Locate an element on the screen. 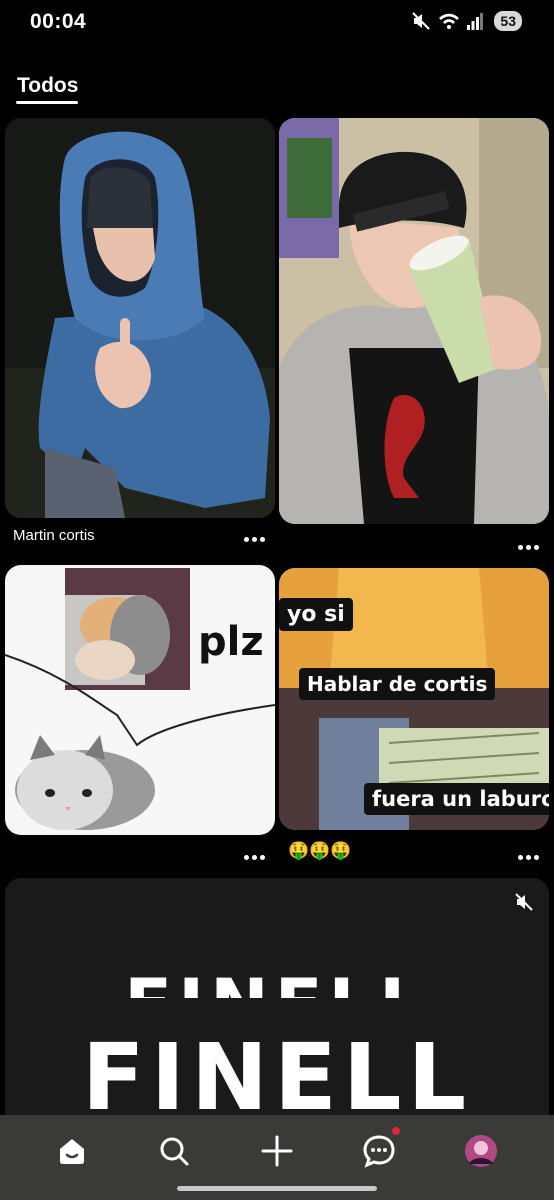 Image resolution: width=554 pixels, height=1200 pixels. pin-money-meme: yo si Hablar de cortis fuera un laburo is located at coordinates (414, 699).